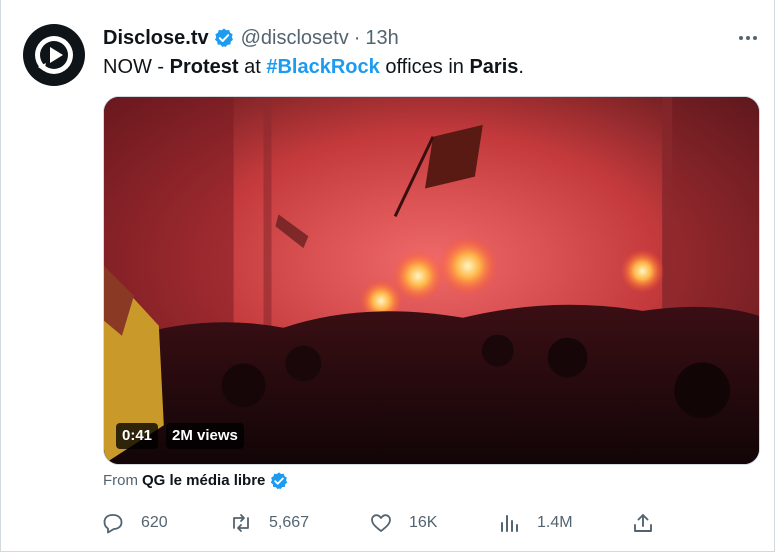 This screenshot has height=552, width=775. Describe the element at coordinates (748, 38) in the screenshot. I see `more-options-icon` at that location.